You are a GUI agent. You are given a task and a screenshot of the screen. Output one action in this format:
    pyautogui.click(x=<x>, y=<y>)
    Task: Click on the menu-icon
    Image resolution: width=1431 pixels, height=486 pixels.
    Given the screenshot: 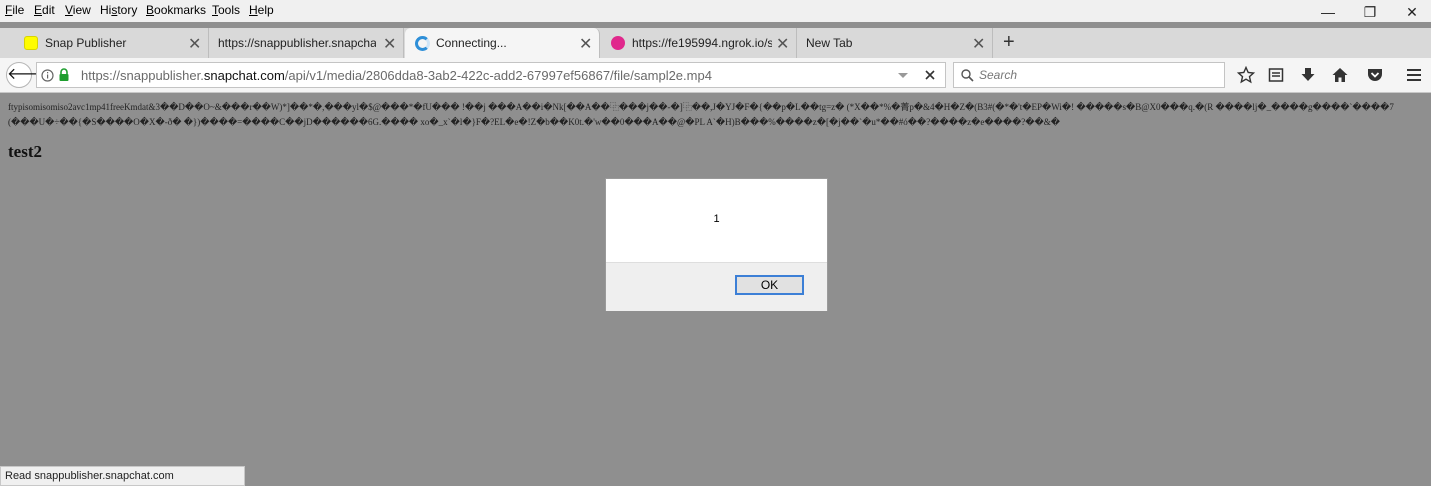 What is the action you would take?
    pyautogui.click(x=1414, y=75)
    